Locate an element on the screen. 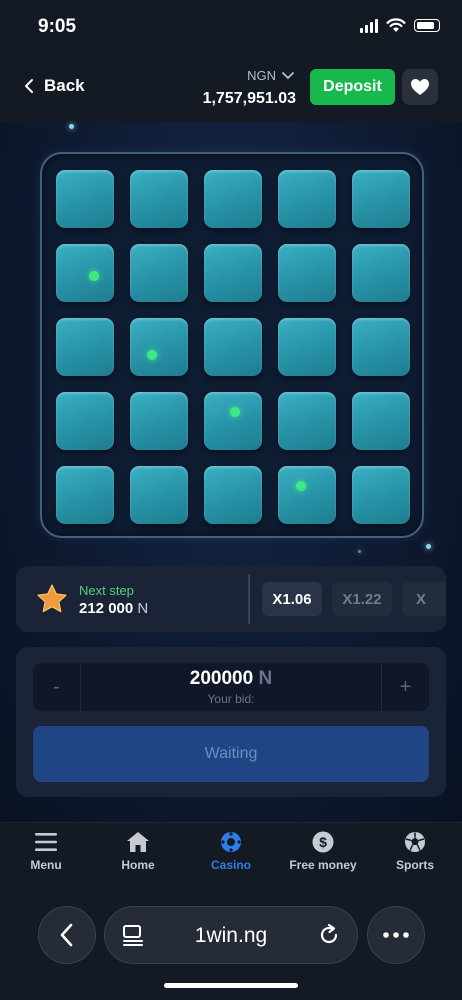  divider is located at coordinates (249, 599).